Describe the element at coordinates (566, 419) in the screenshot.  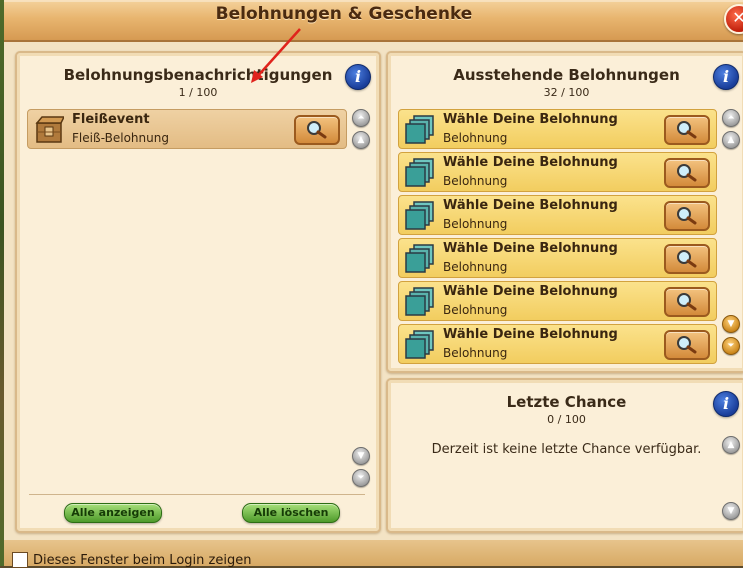
I see `panel-count: 0 / 100` at that location.